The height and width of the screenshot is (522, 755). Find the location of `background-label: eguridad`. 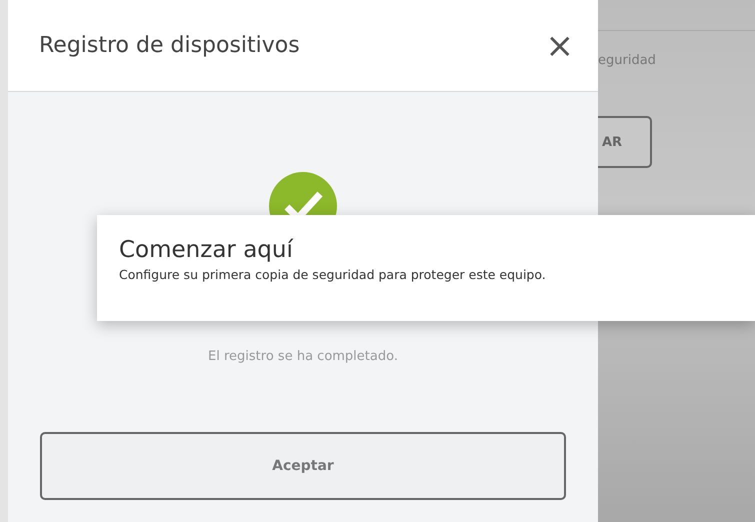

background-label: eguridad is located at coordinates (627, 60).